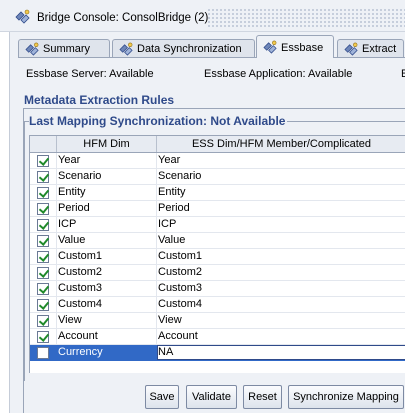  What do you see at coordinates (306, 18) in the screenshot?
I see `titlebar-grip` at bounding box center [306, 18].